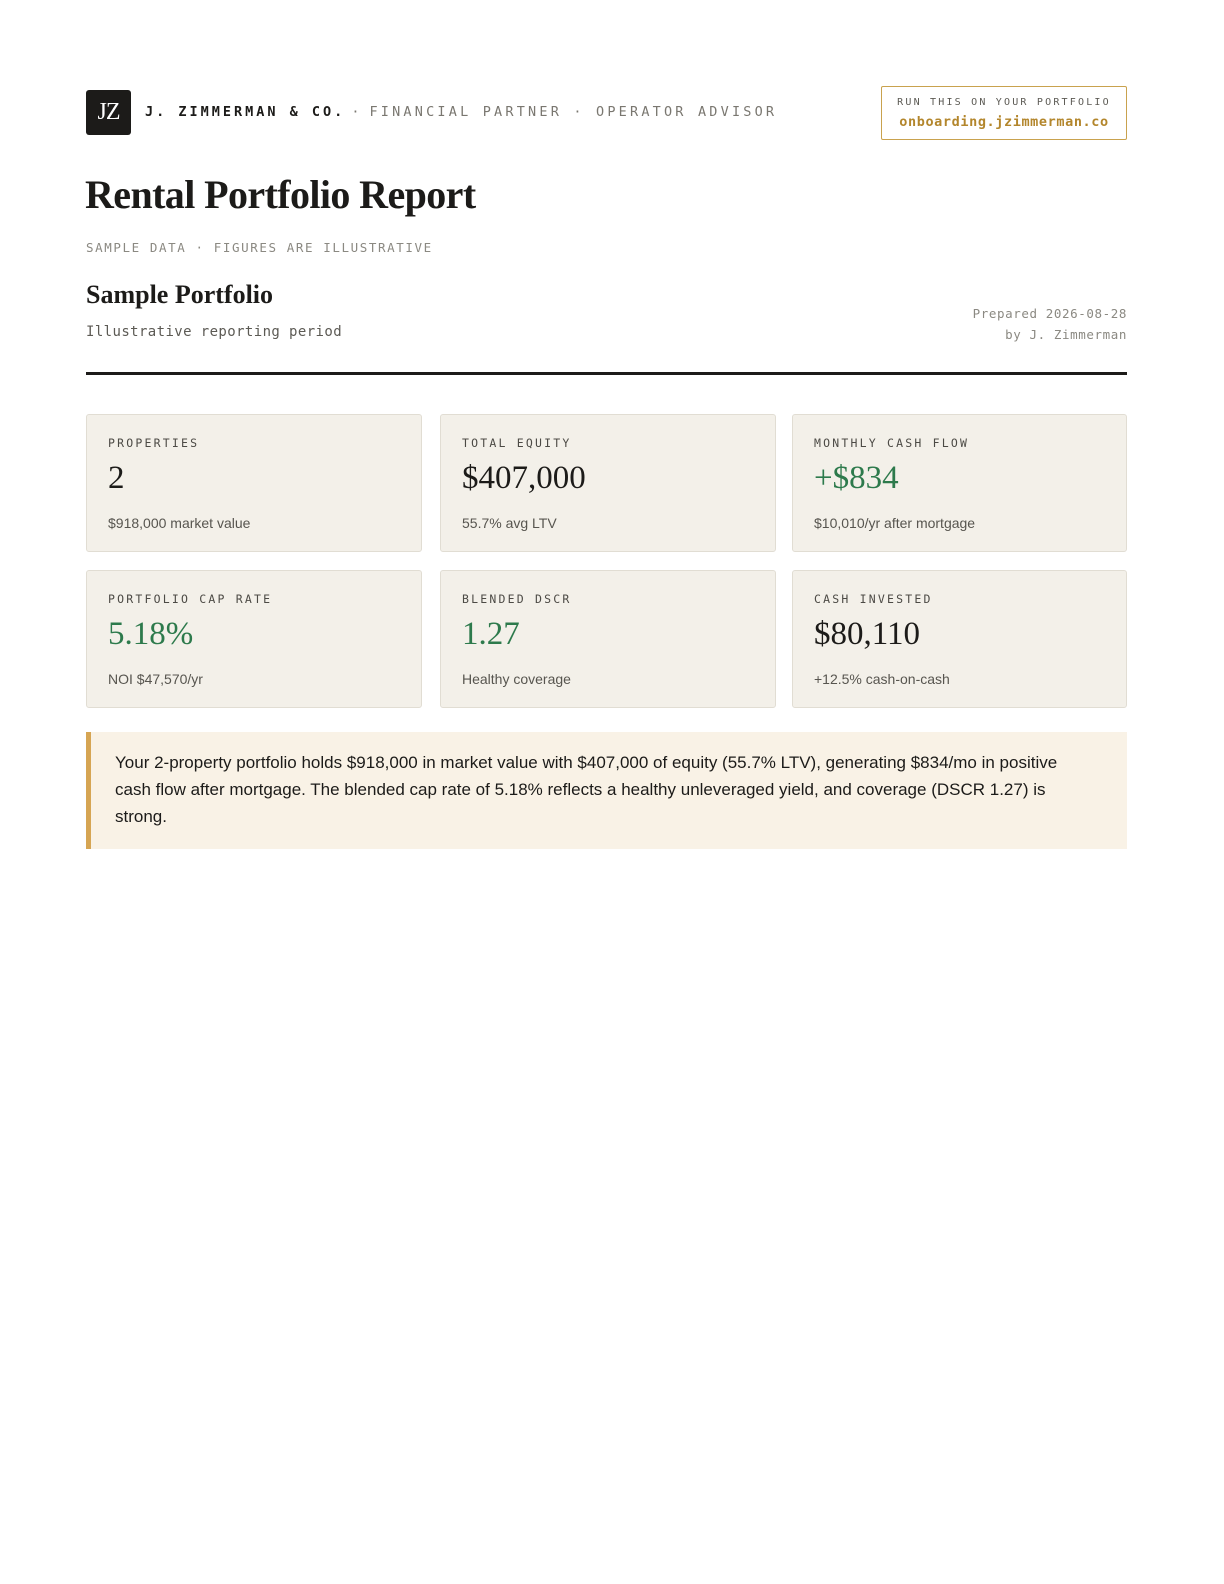 The width and height of the screenshot is (1224, 1584). I want to click on stat-label: PROPERTIES, so click(154, 443).